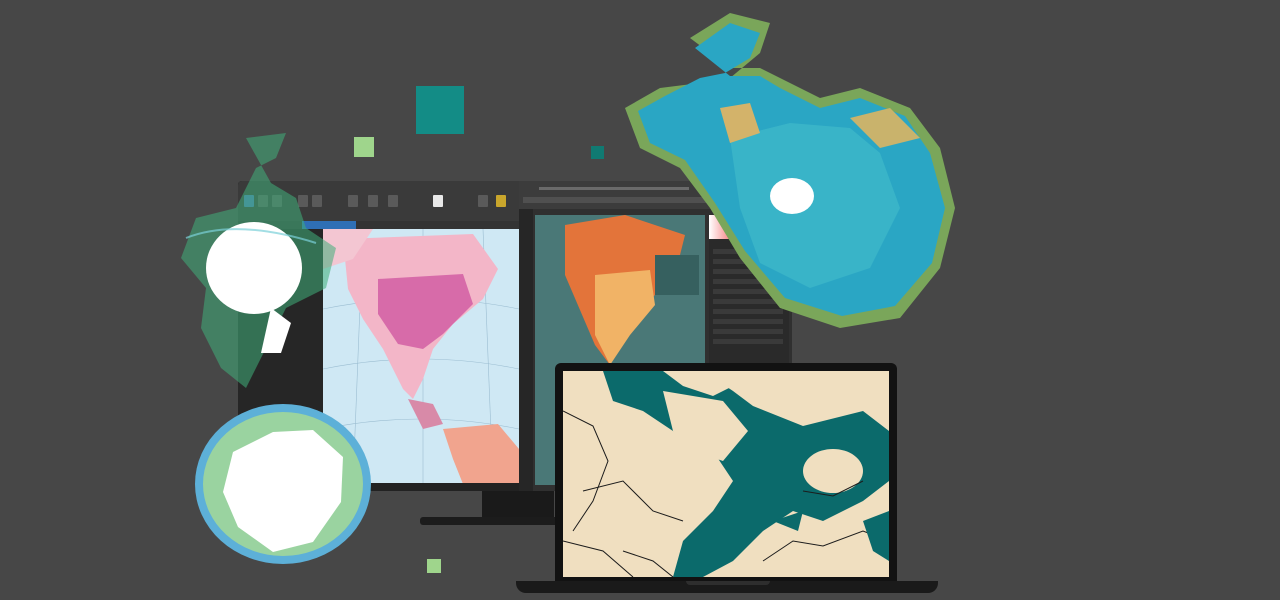 This screenshot has height=600, width=1280. What do you see at coordinates (283, 484) in the screenshot?
I see `antarctica-map-icon` at bounding box center [283, 484].